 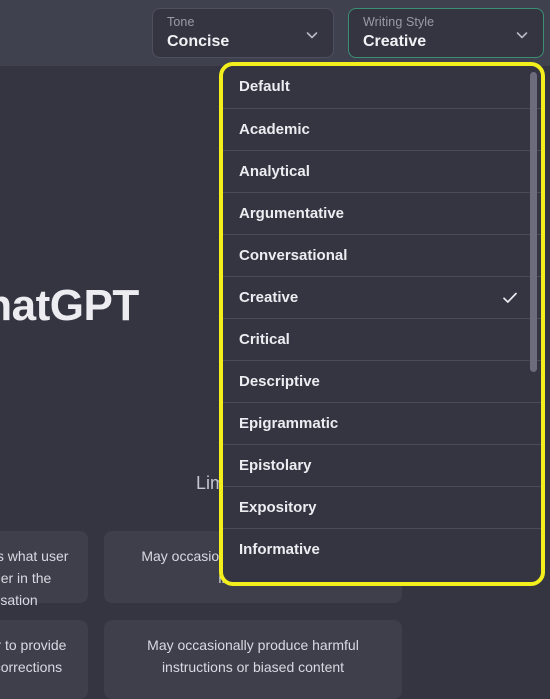 What do you see at coordinates (395, 41) in the screenshot?
I see `writing-style-selector-value: Creative` at bounding box center [395, 41].